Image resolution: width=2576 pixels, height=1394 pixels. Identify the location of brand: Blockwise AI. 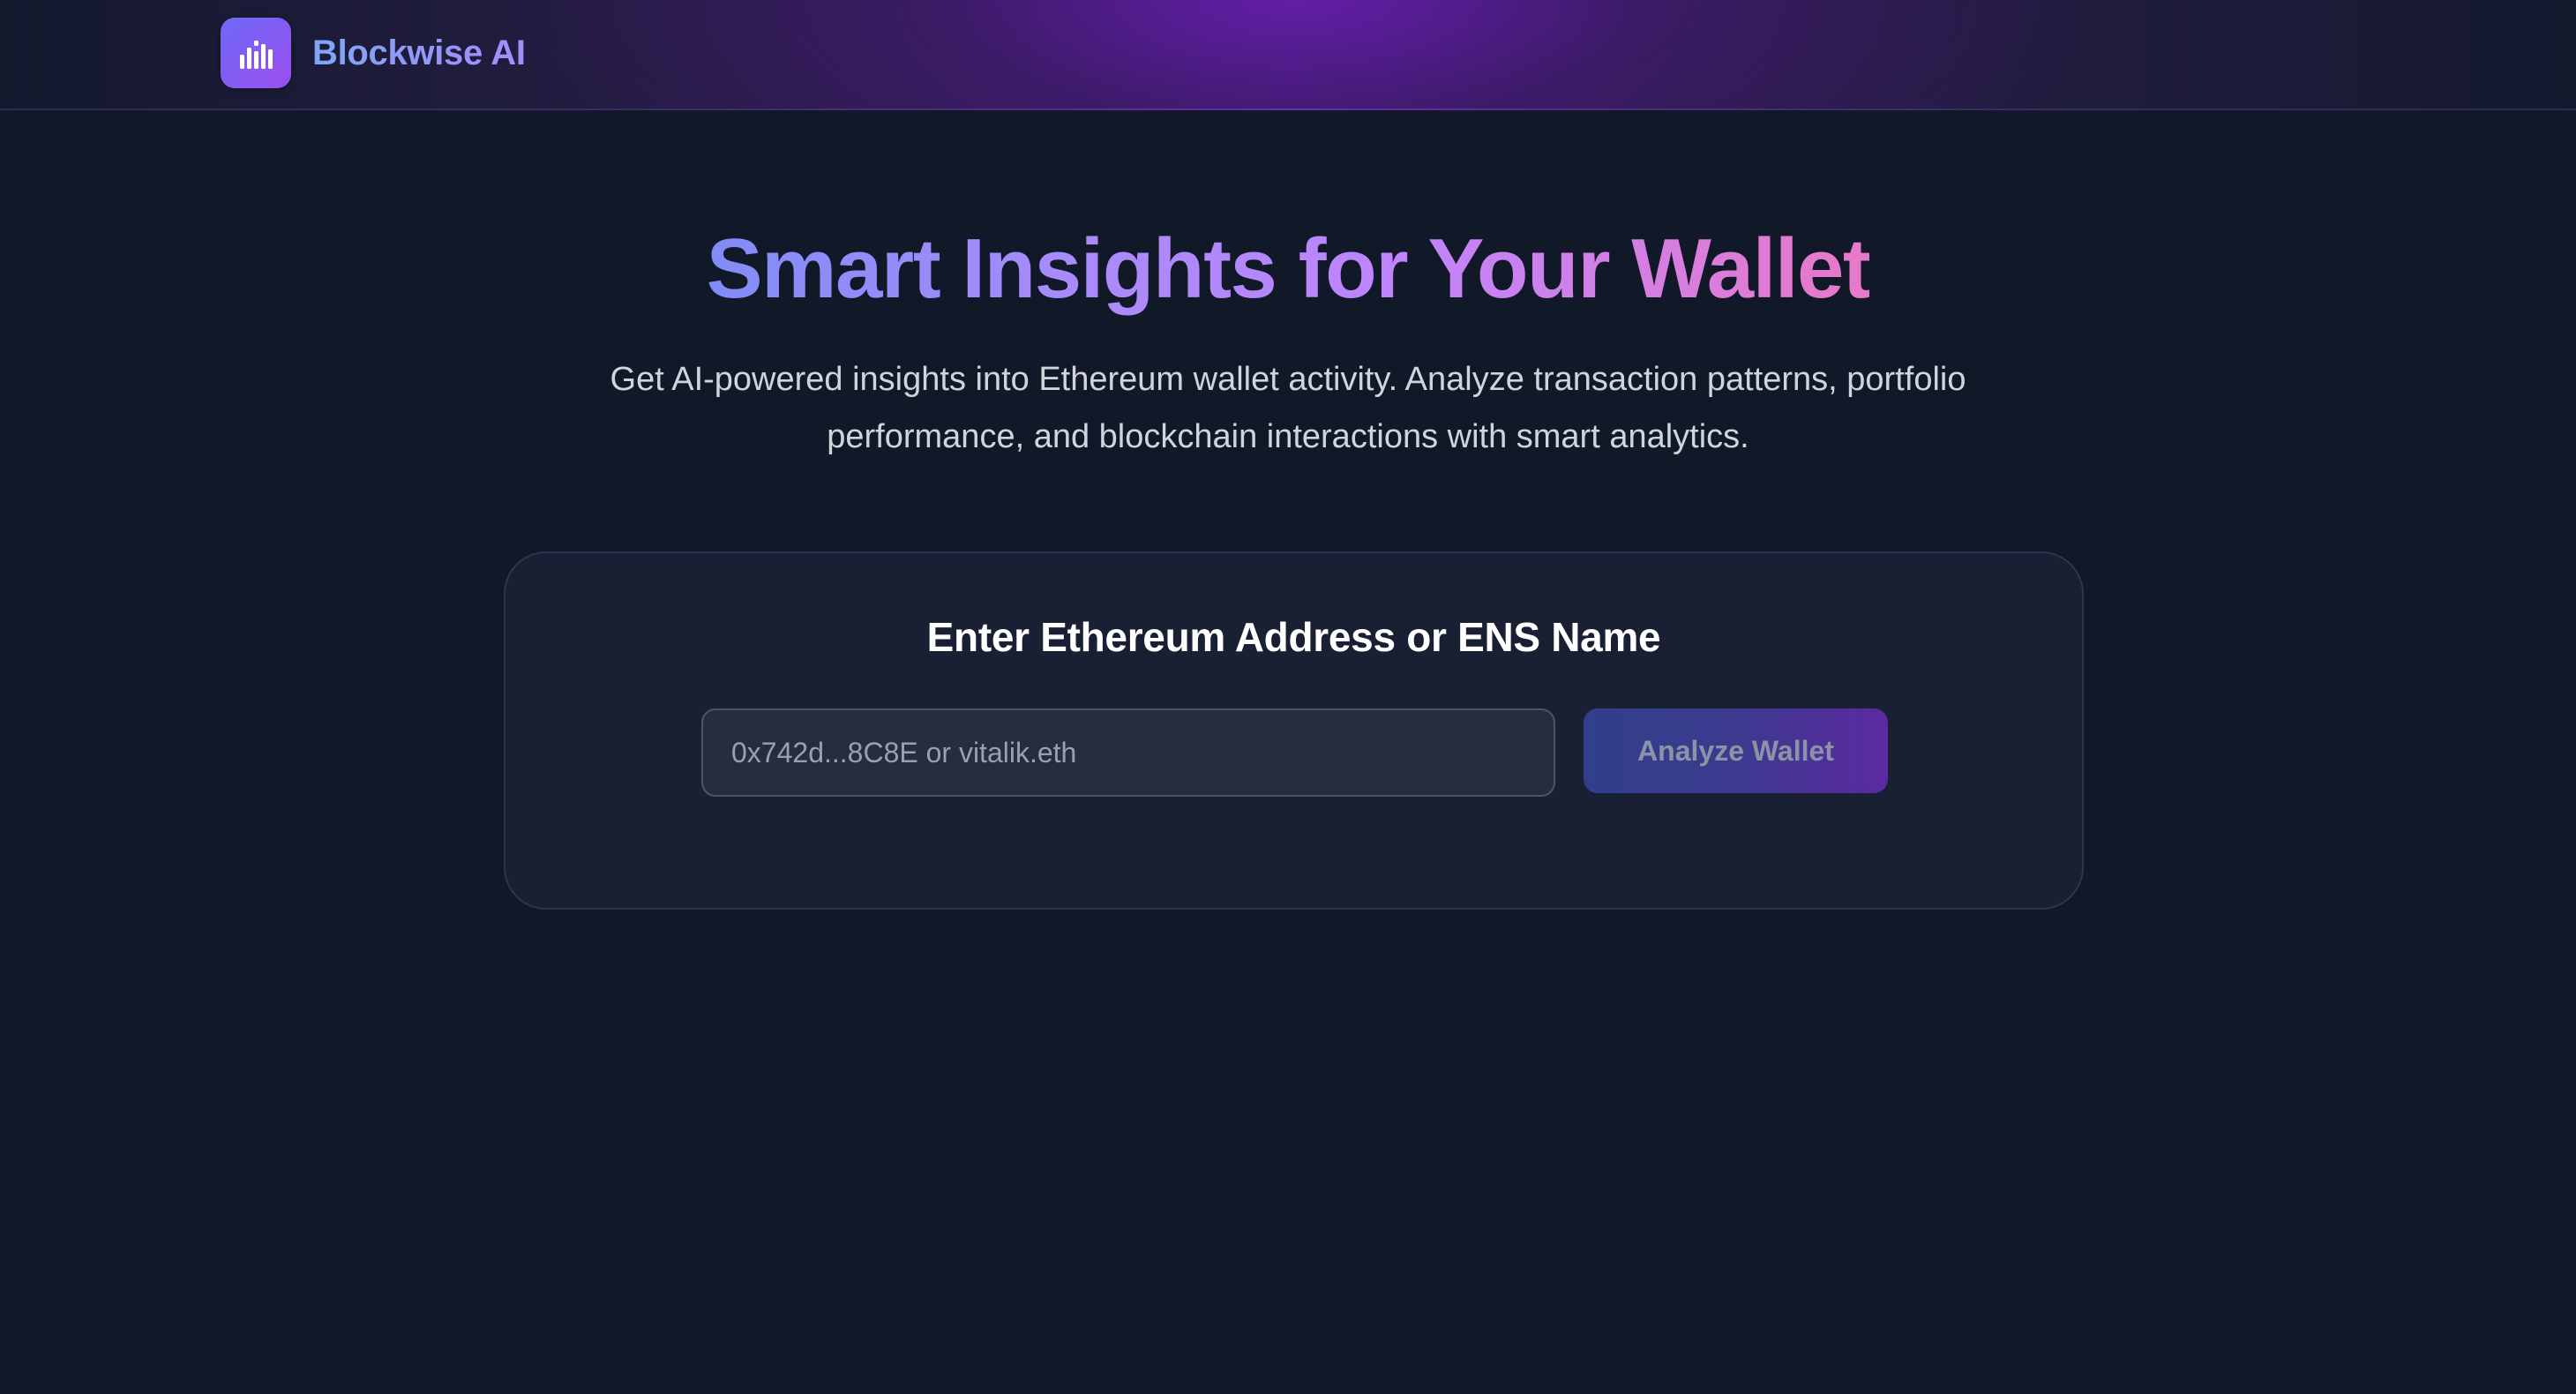
(373, 53).